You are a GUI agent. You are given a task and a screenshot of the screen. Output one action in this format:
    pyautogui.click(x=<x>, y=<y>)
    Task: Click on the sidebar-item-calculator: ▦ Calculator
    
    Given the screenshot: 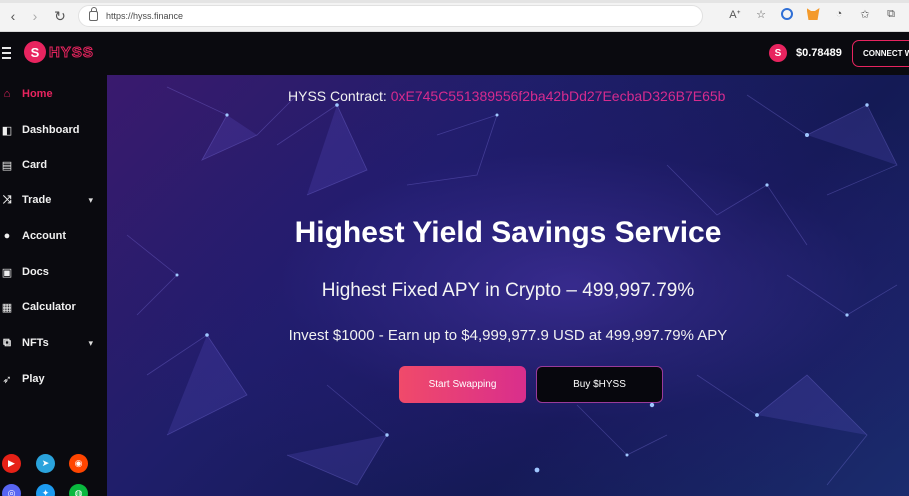 What is the action you would take?
    pyautogui.click(x=53, y=307)
    